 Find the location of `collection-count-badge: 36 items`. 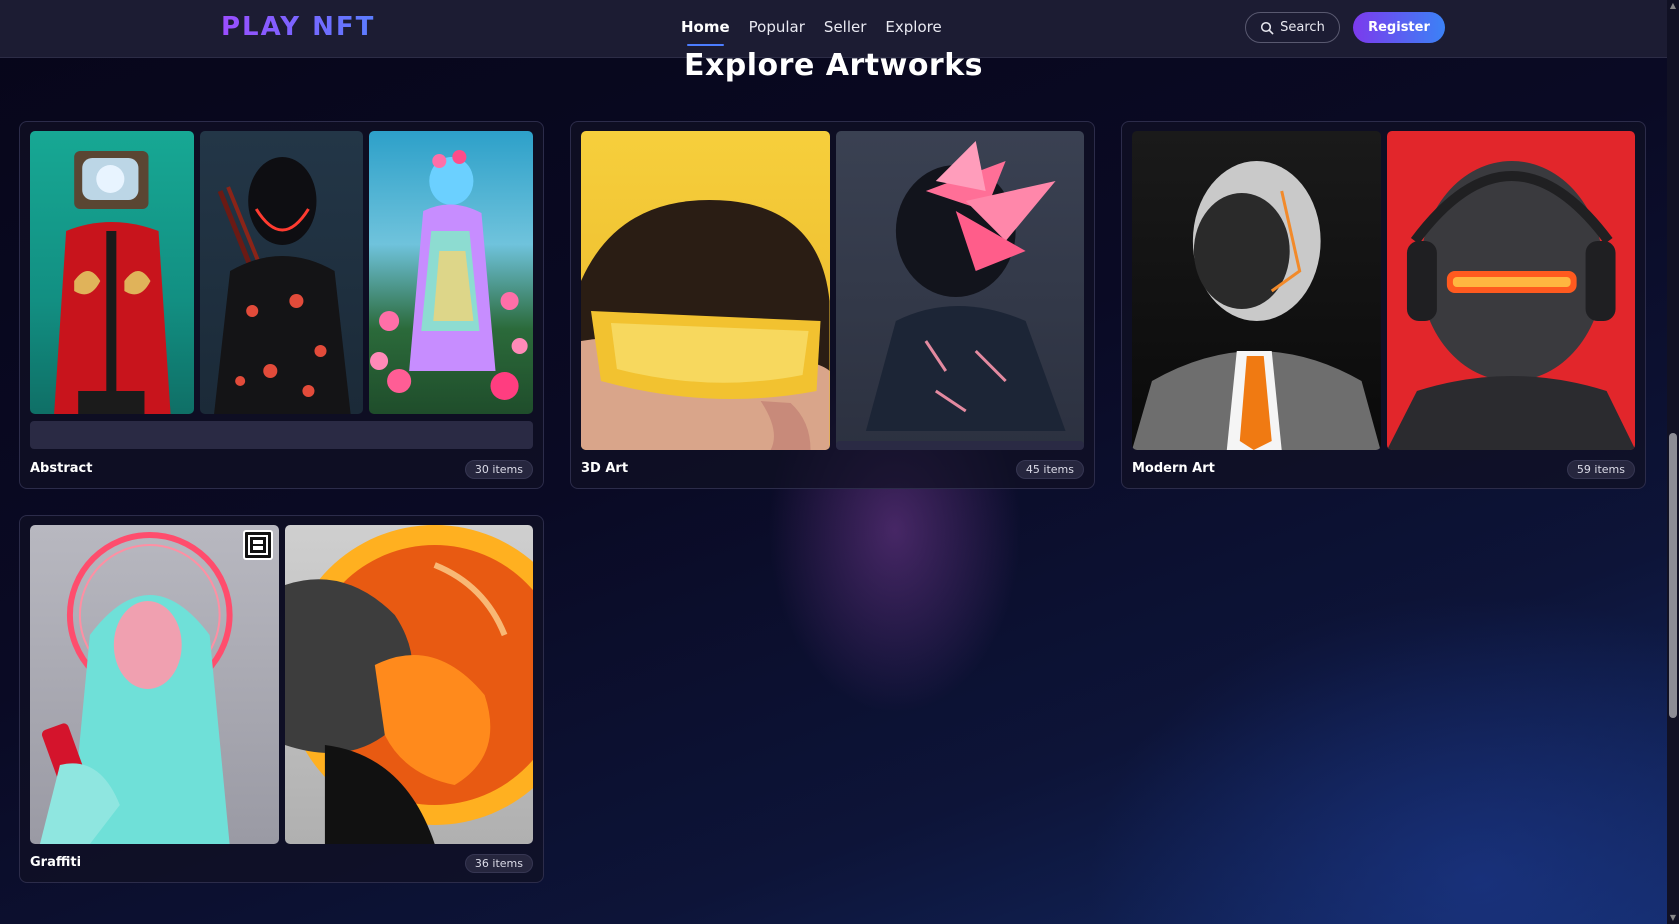

collection-count-badge: 36 items is located at coordinates (498, 863).